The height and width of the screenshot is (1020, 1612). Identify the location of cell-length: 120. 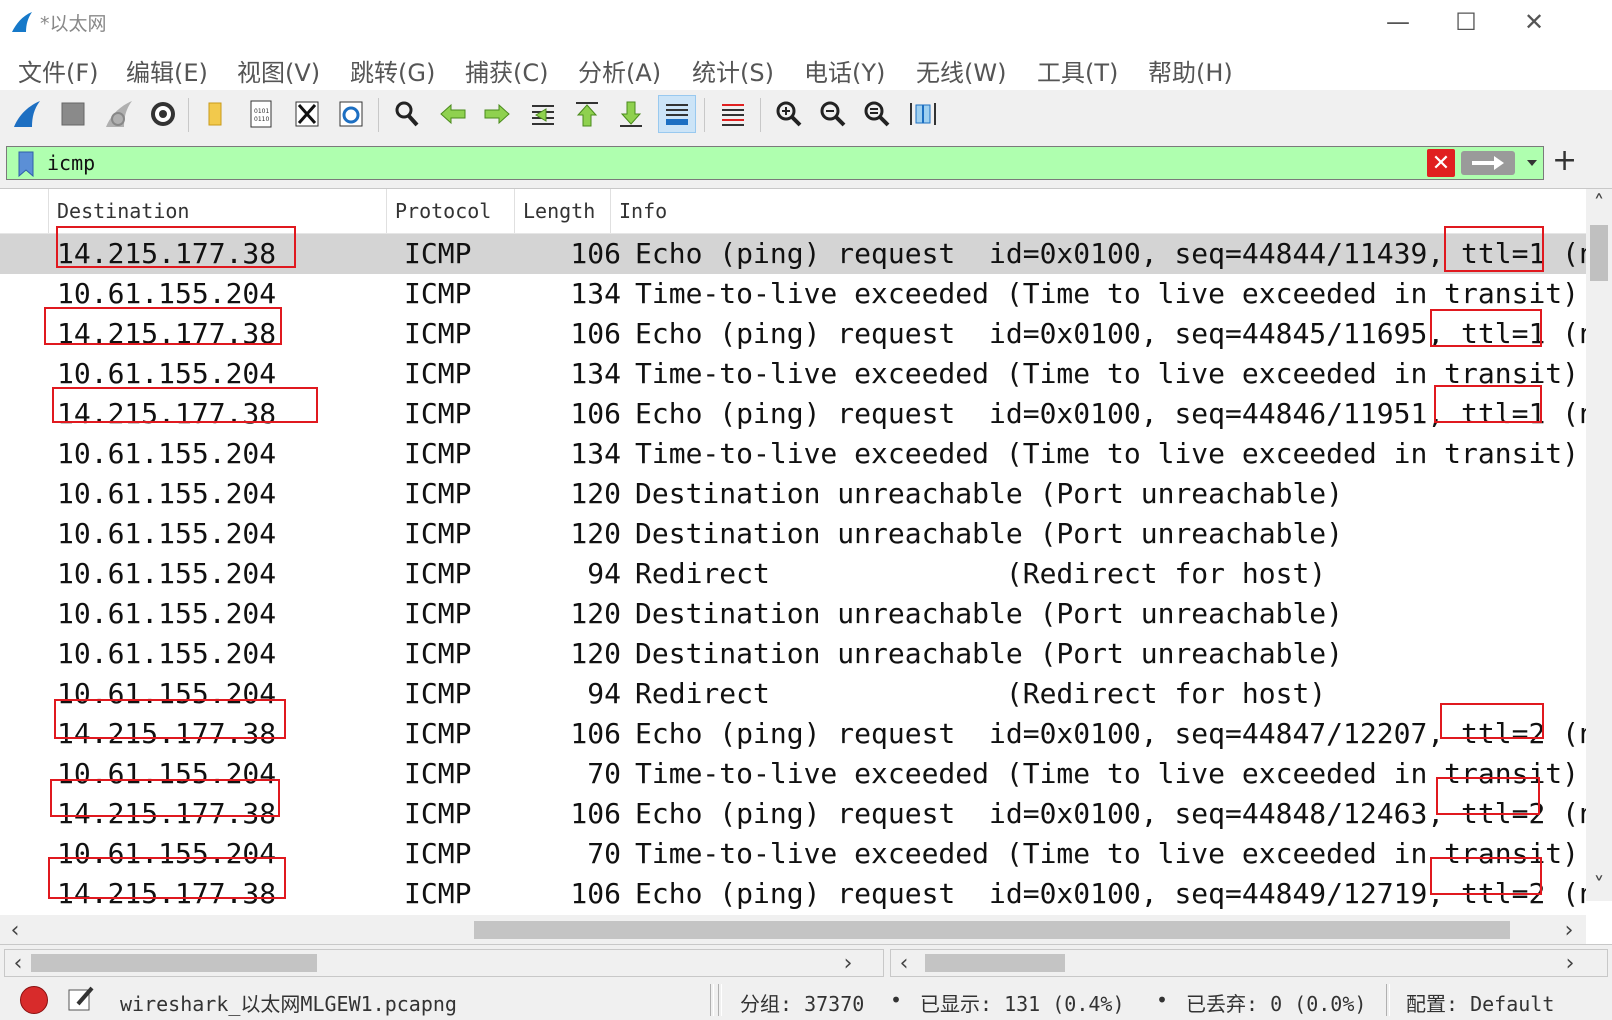
(595, 613).